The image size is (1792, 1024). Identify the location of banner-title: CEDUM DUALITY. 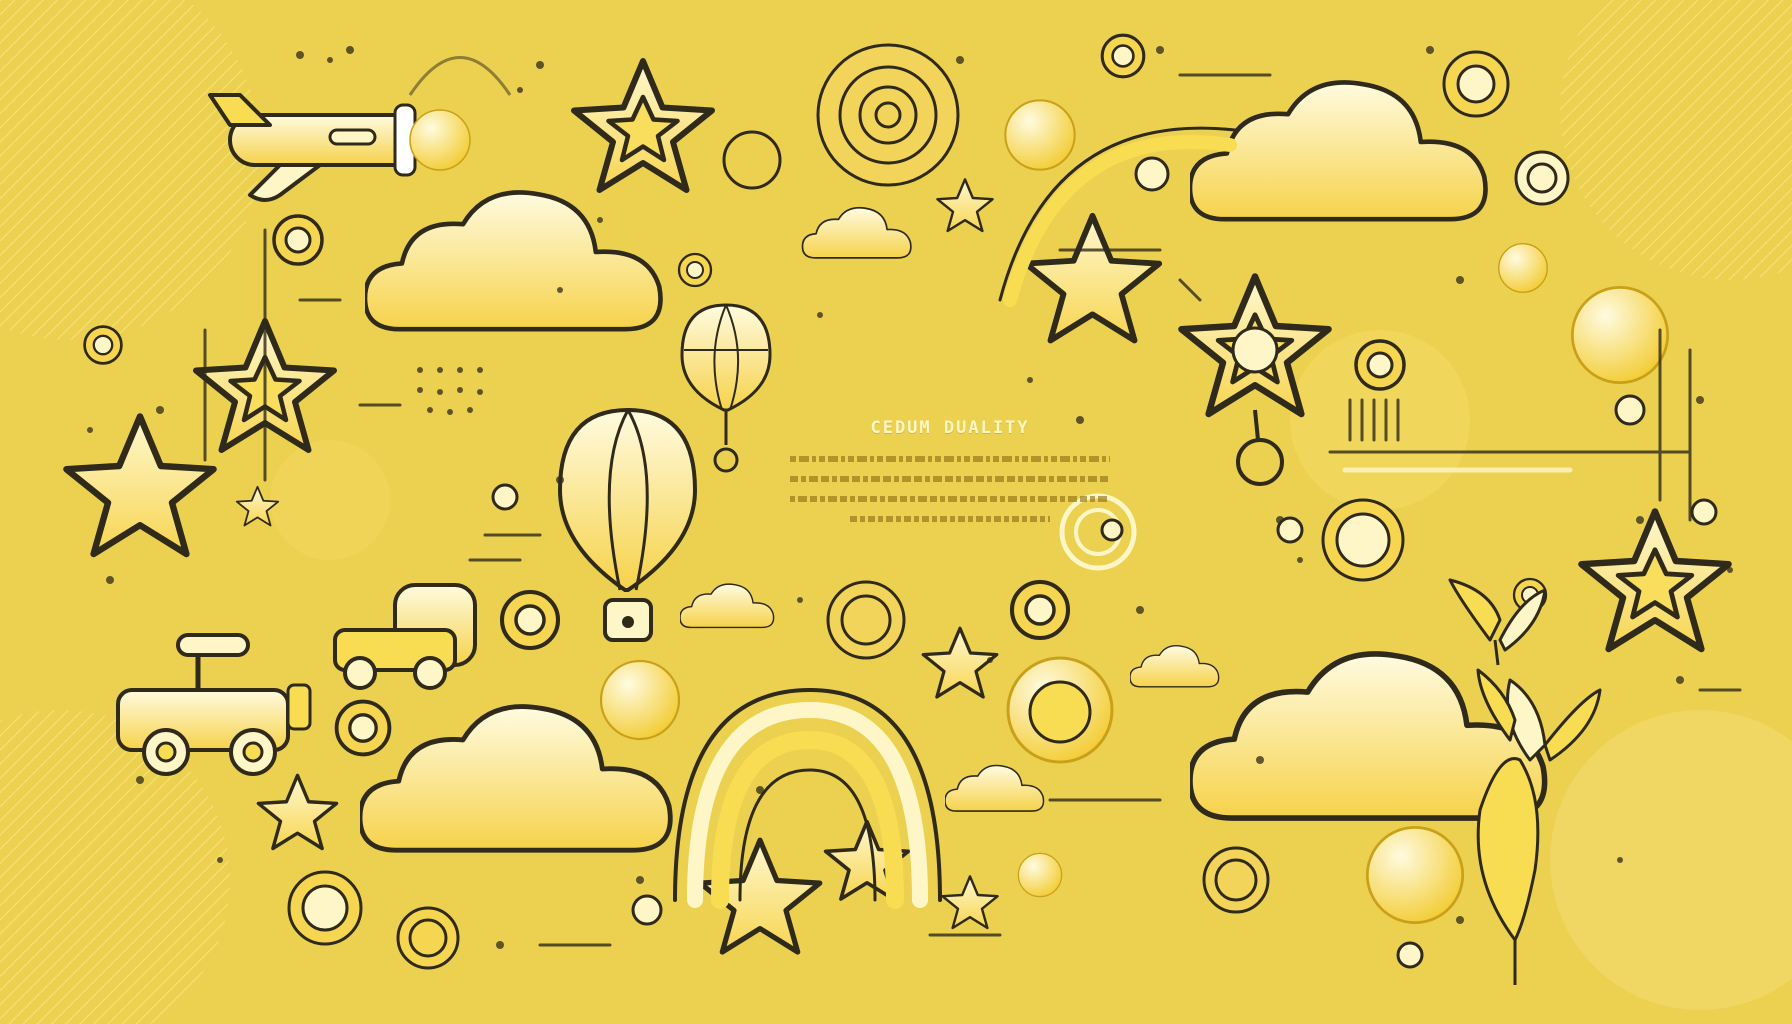
(950, 428).